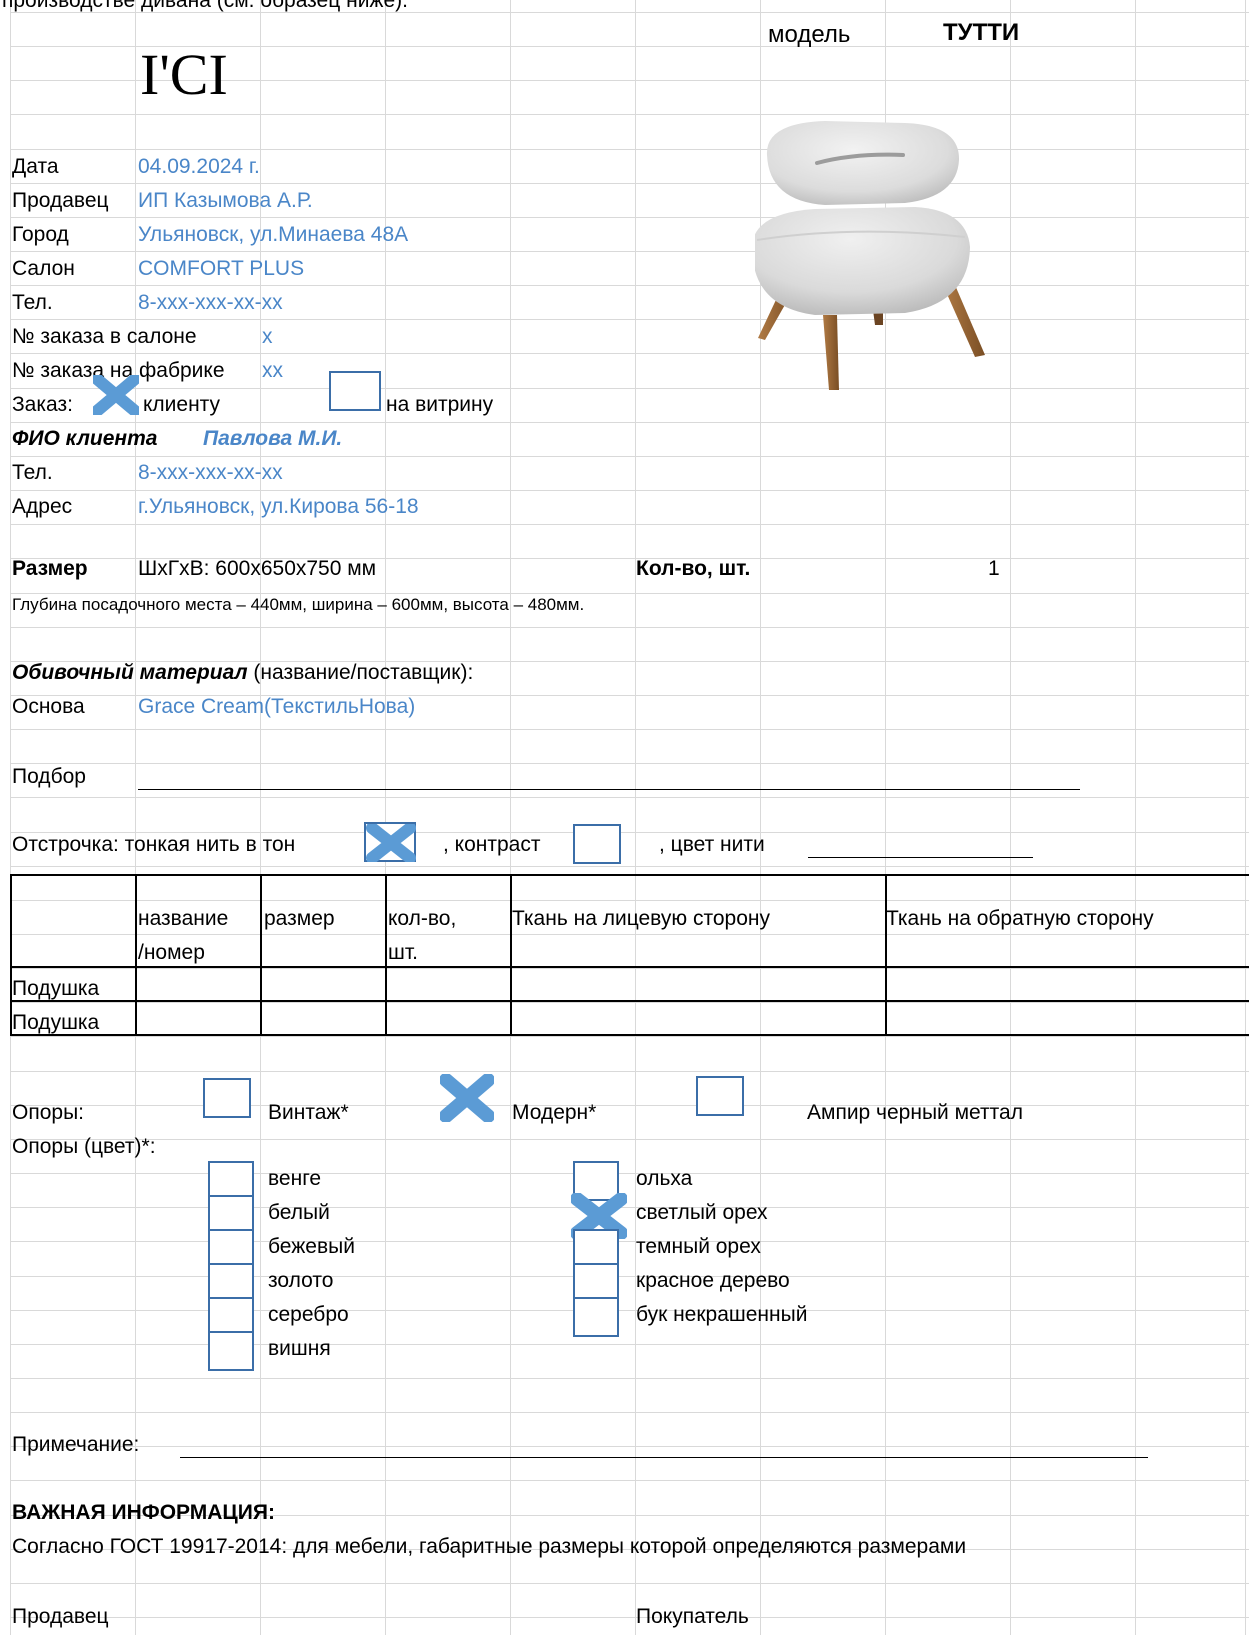 Image resolution: width=1249 pixels, height=1635 pixels. What do you see at coordinates (210, 303) in the screenshot?
I see `phone-value: 8-xxx-xxx-xx-xx` at bounding box center [210, 303].